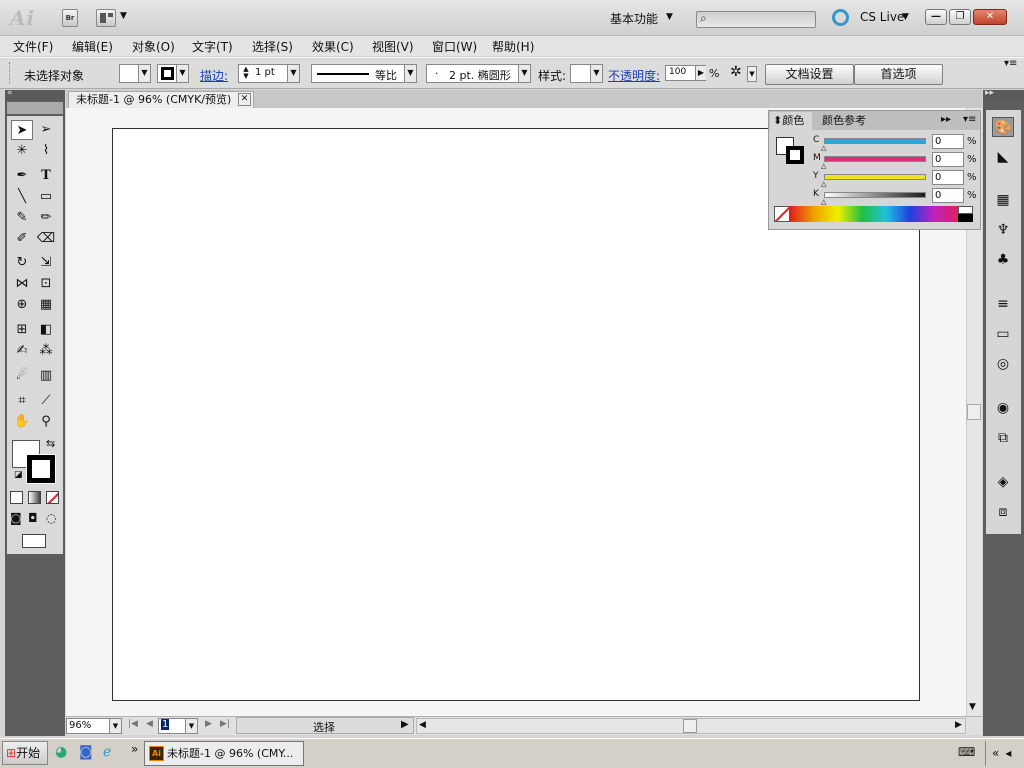 The width and height of the screenshot is (1024, 768). What do you see at coordinates (875, 195) in the screenshot?
I see `black-slider` at bounding box center [875, 195].